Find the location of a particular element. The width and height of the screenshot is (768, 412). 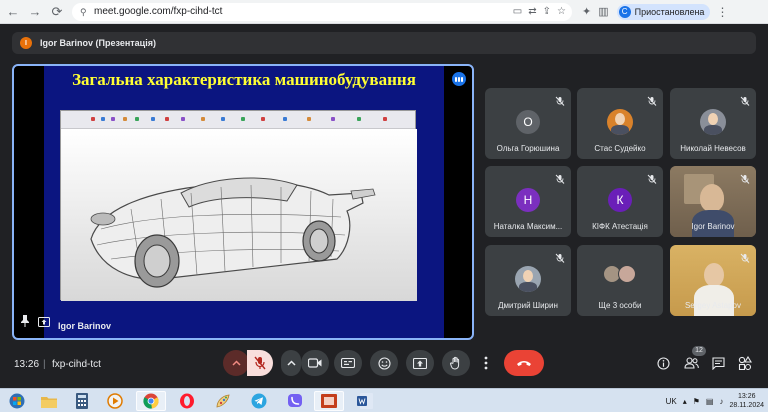

site-info-icon: ⚲ is located at coordinates (84, 12).